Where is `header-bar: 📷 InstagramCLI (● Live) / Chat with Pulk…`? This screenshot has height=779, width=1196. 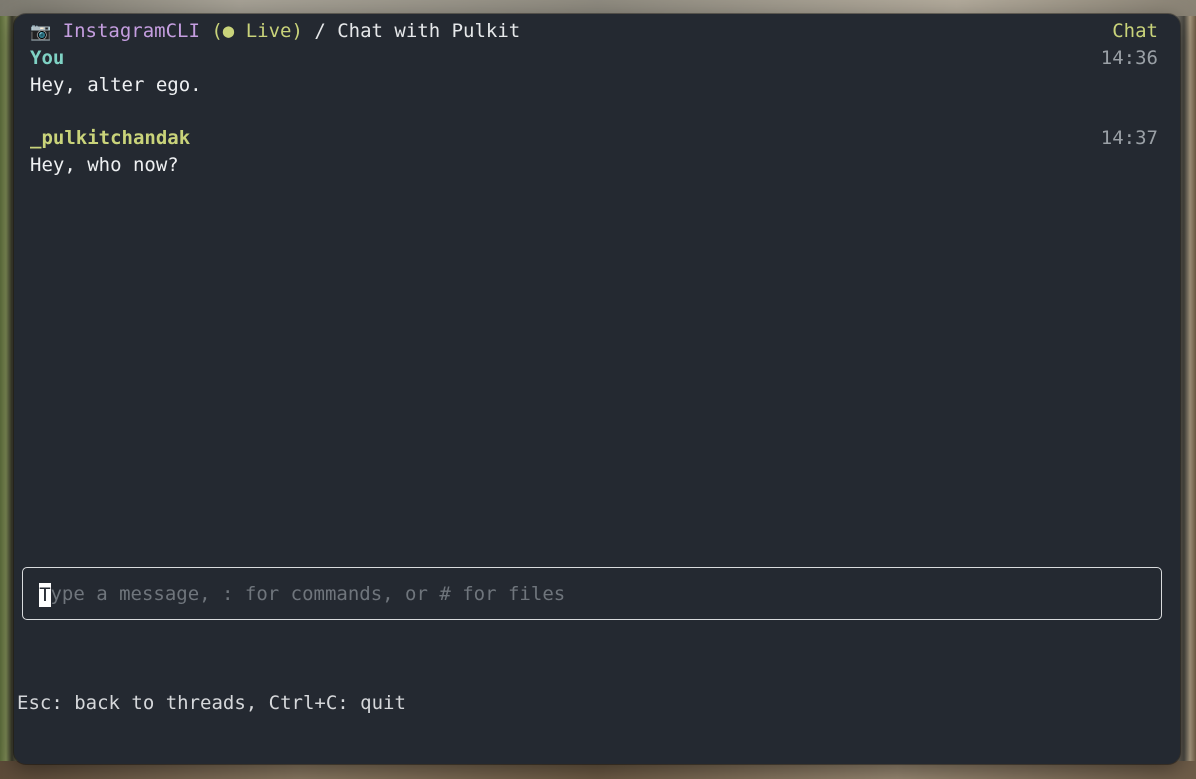 header-bar: 📷 InstagramCLI (● Live) / Chat with Pulk… is located at coordinates (275, 31).